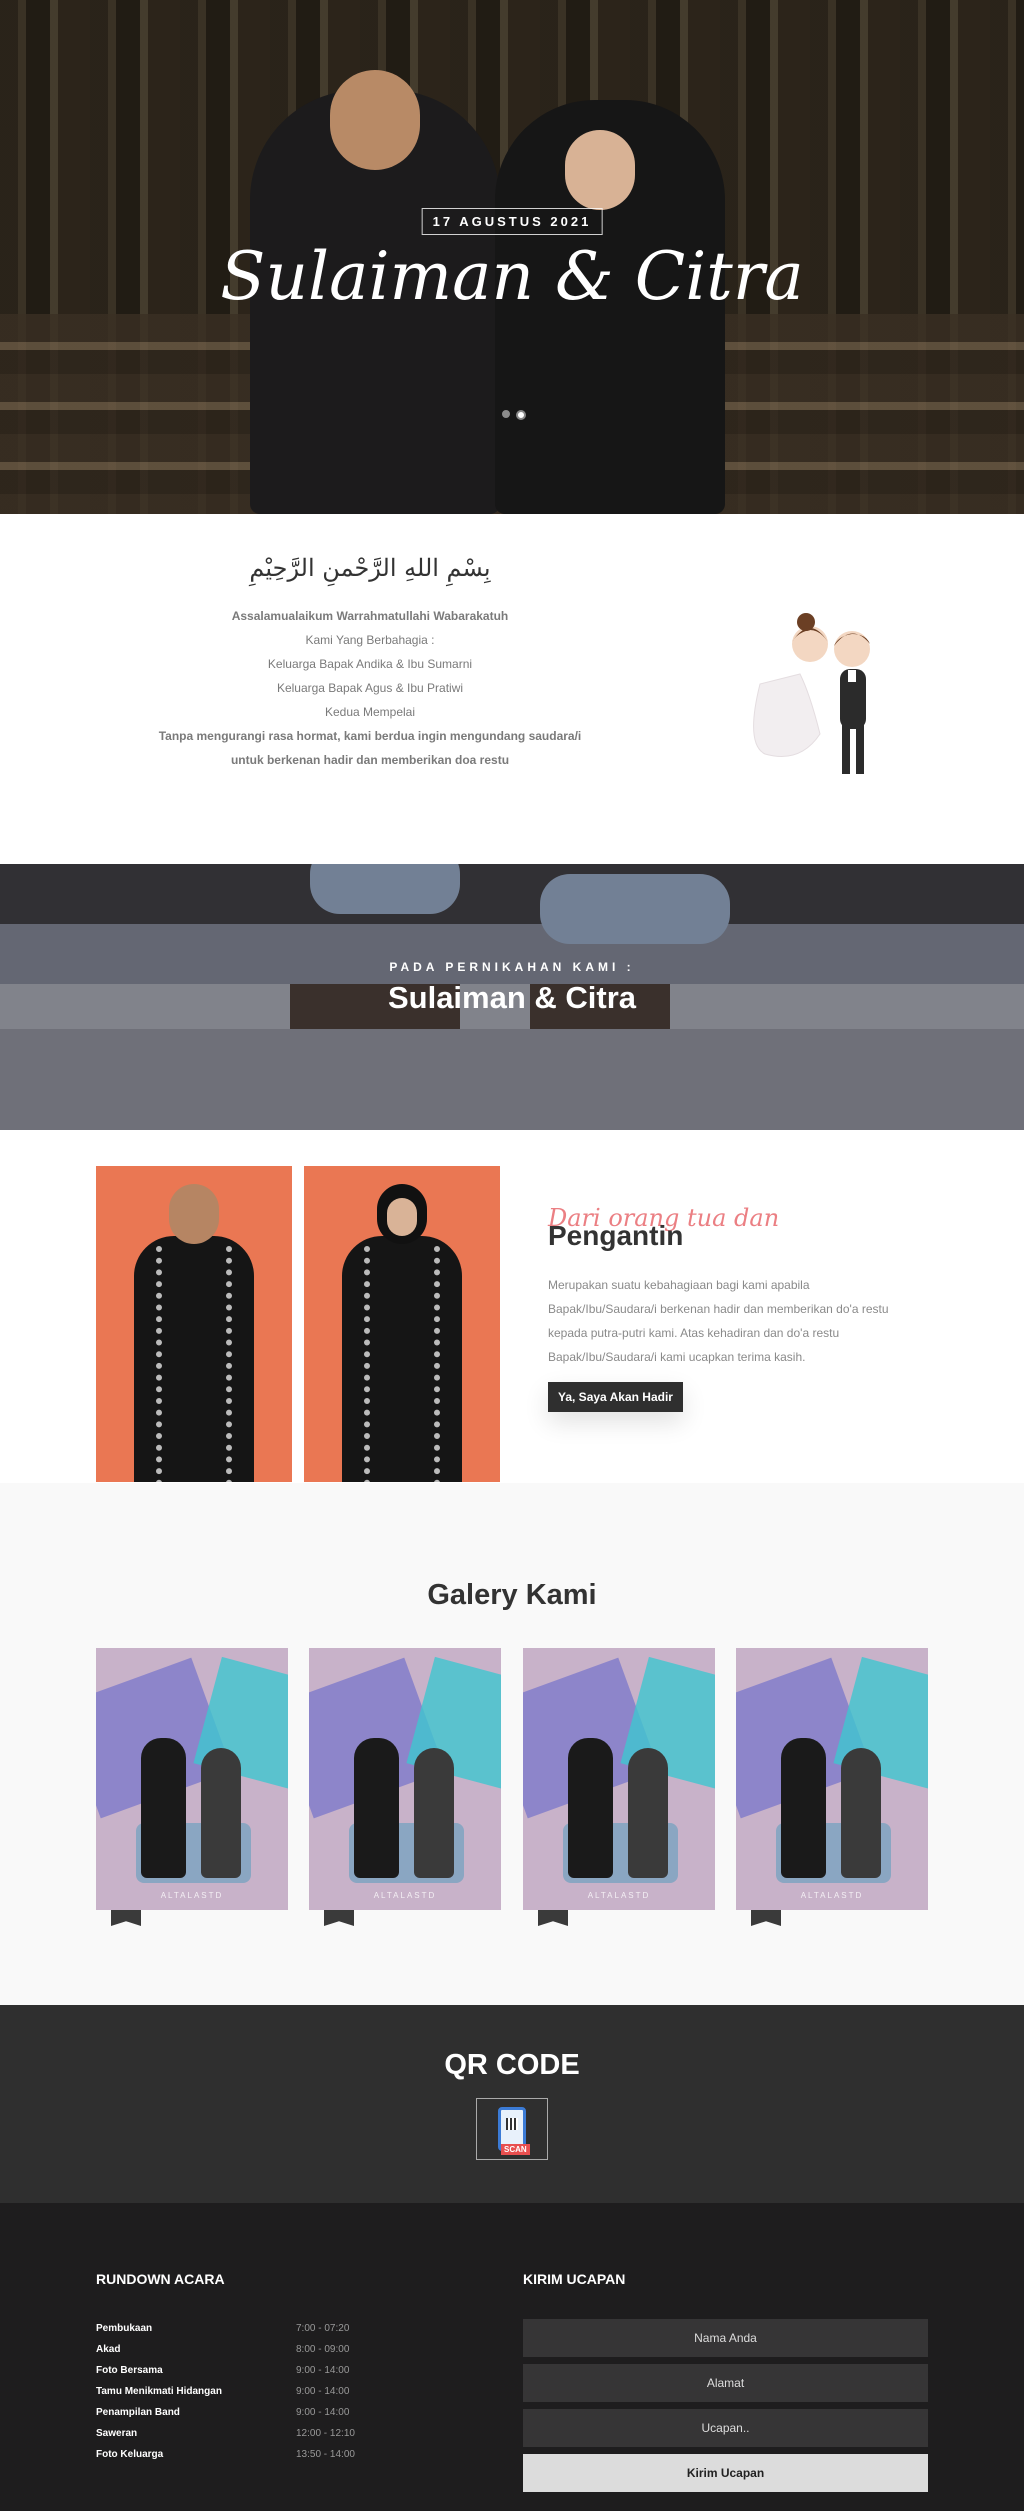 Image resolution: width=1024 pixels, height=2513 pixels. I want to click on rundown-row: Saweran 12:00 - 12:10, so click(241, 2438).